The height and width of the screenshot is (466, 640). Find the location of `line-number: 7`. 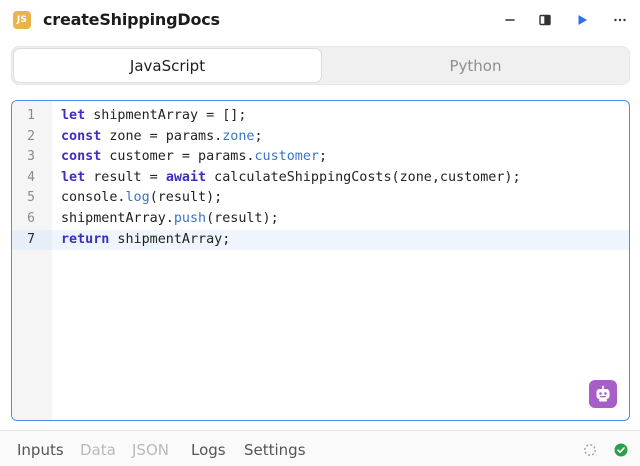

line-number: 7 is located at coordinates (32, 240).